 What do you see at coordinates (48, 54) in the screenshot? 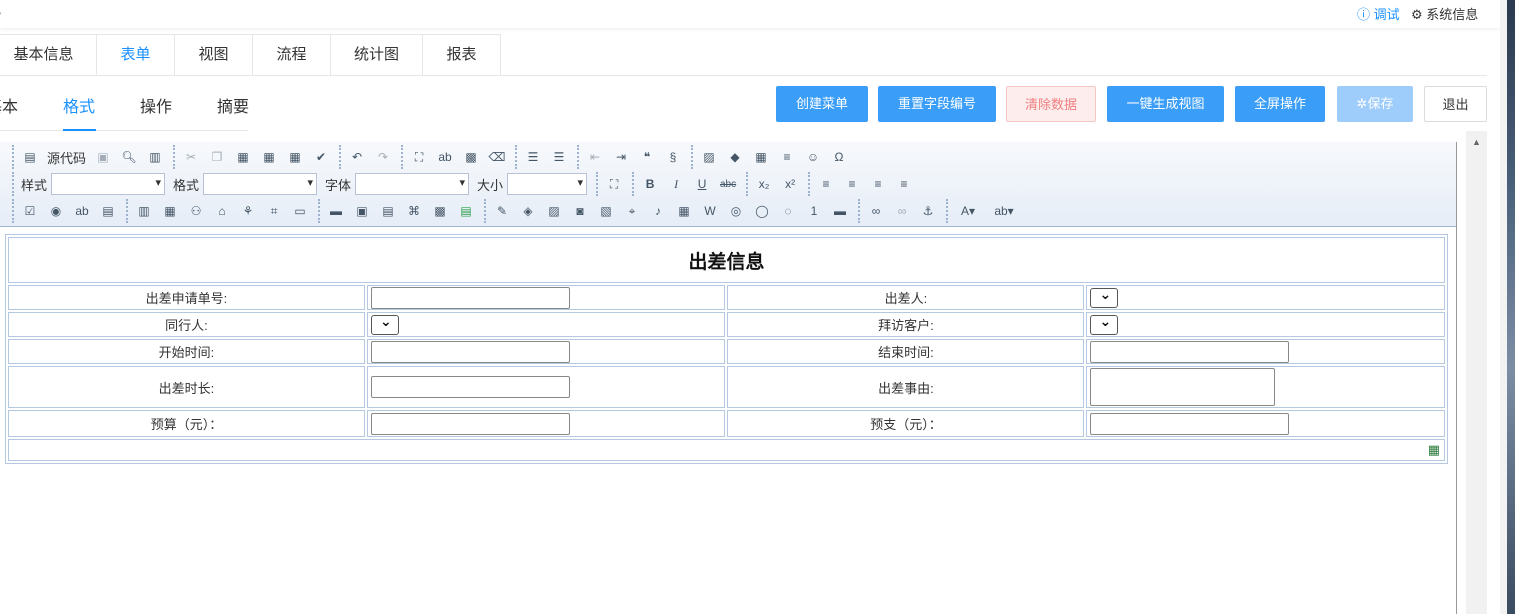
I see `tab-basic-info: 基本信息` at bounding box center [48, 54].